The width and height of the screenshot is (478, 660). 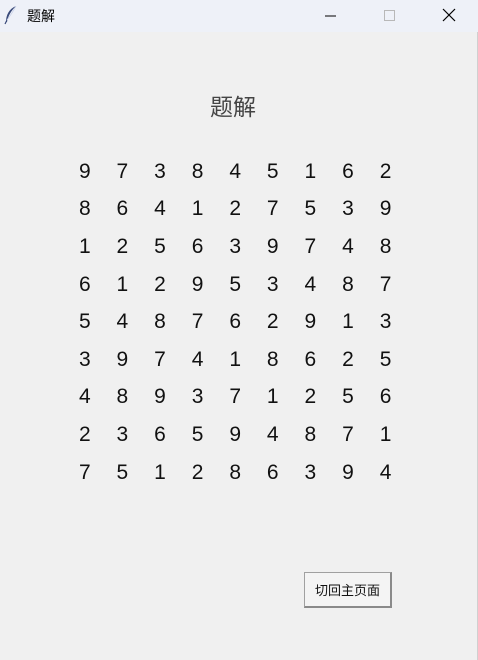 I want to click on close-icon, so click(x=449, y=16).